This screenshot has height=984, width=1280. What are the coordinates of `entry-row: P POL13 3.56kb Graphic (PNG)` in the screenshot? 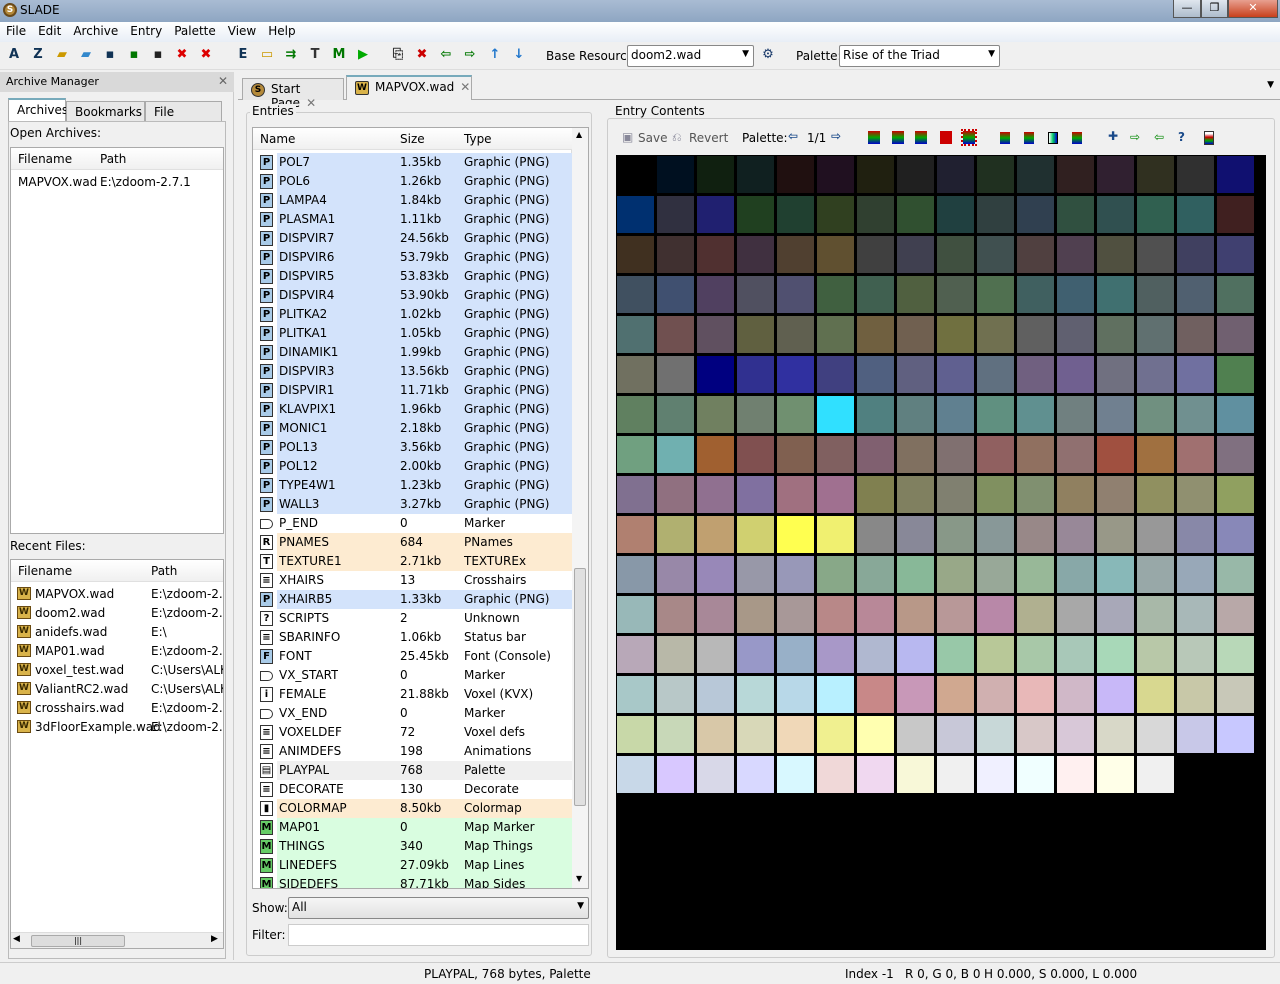 It's located at (415, 447).